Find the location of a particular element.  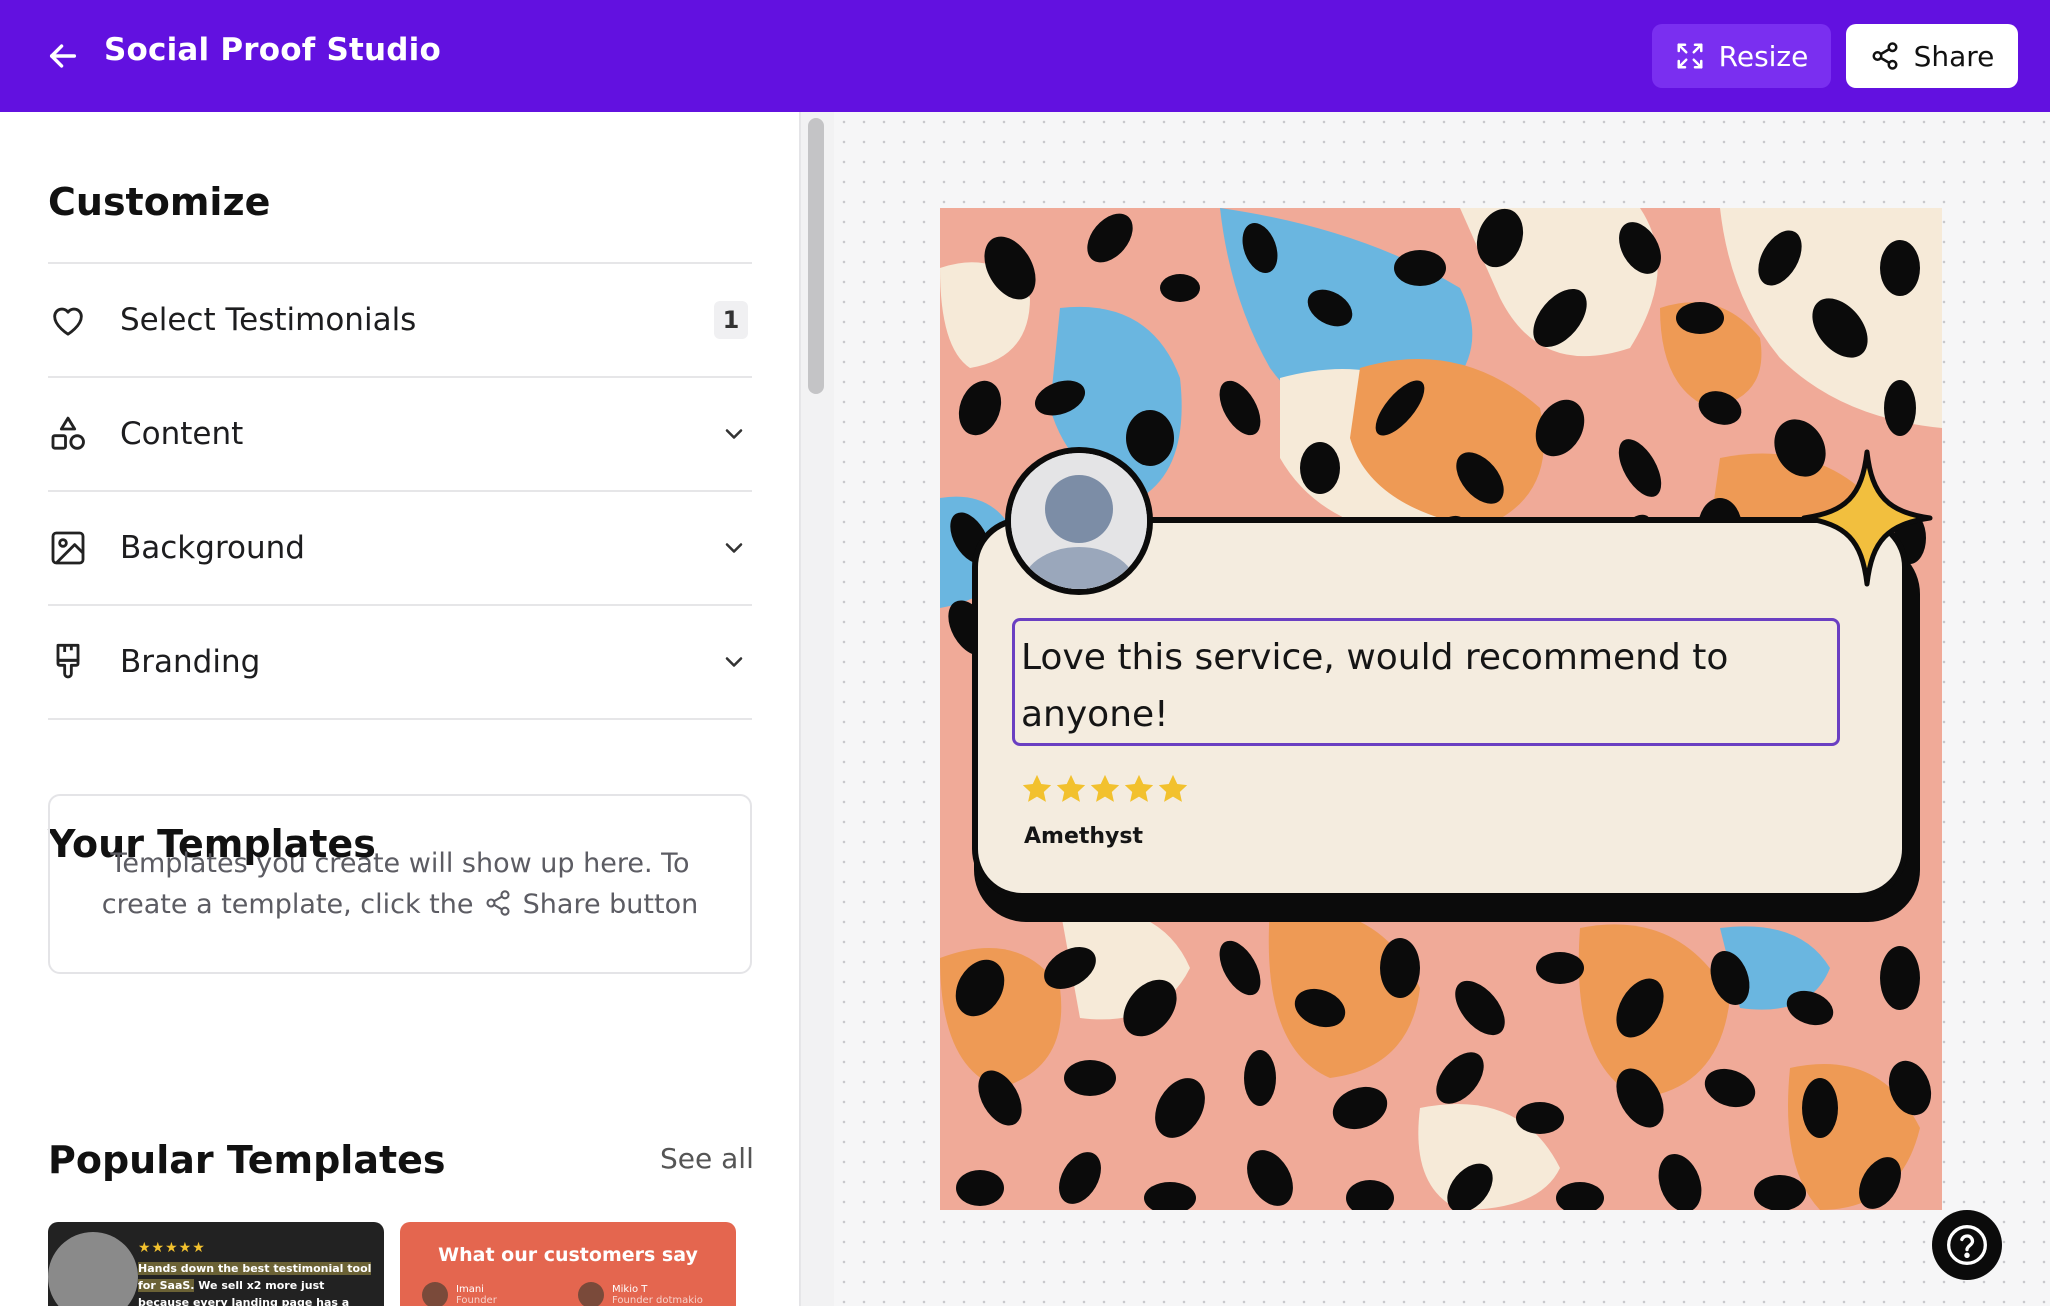

top-bar: Social Proof Studio Resize Share is located at coordinates (1025, 56).